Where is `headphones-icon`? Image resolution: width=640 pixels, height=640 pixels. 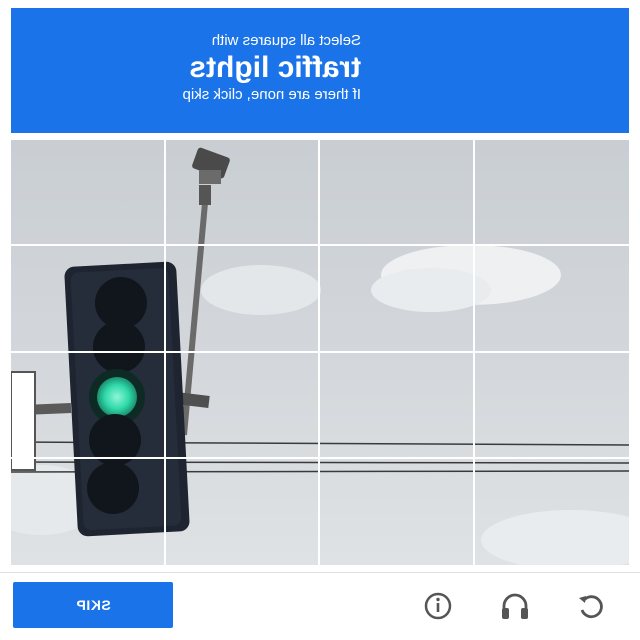
headphones-icon is located at coordinates (515, 606).